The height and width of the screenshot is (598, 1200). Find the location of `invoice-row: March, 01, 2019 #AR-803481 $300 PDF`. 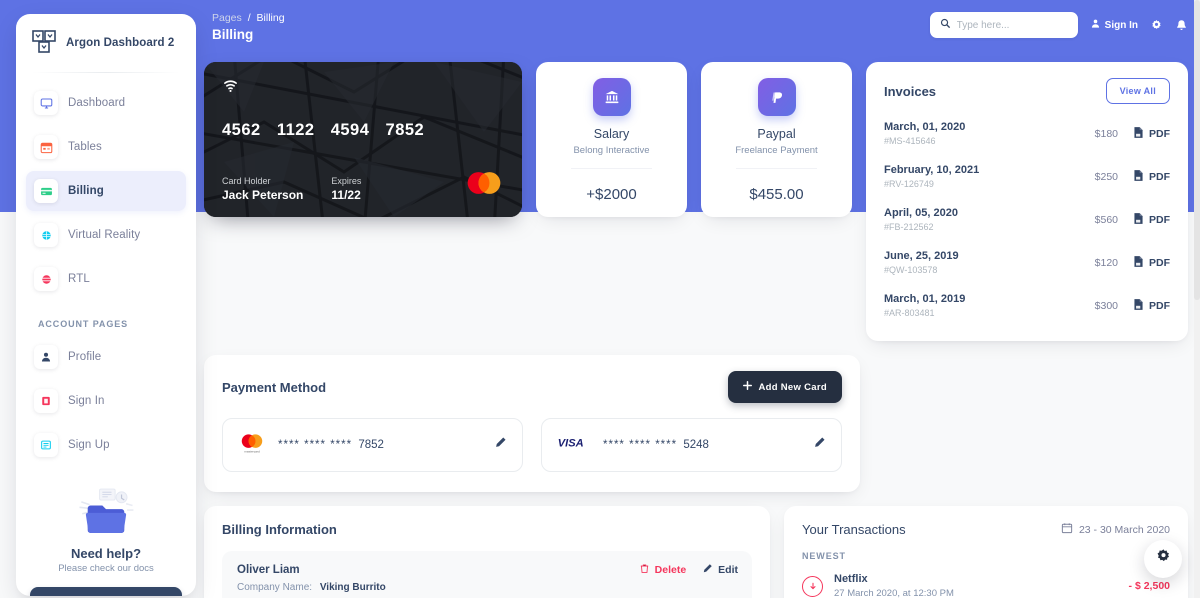

invoice-row: March, 01, 2019 #AR-803481 $300 PDF is located at coordinates (1027, 305).